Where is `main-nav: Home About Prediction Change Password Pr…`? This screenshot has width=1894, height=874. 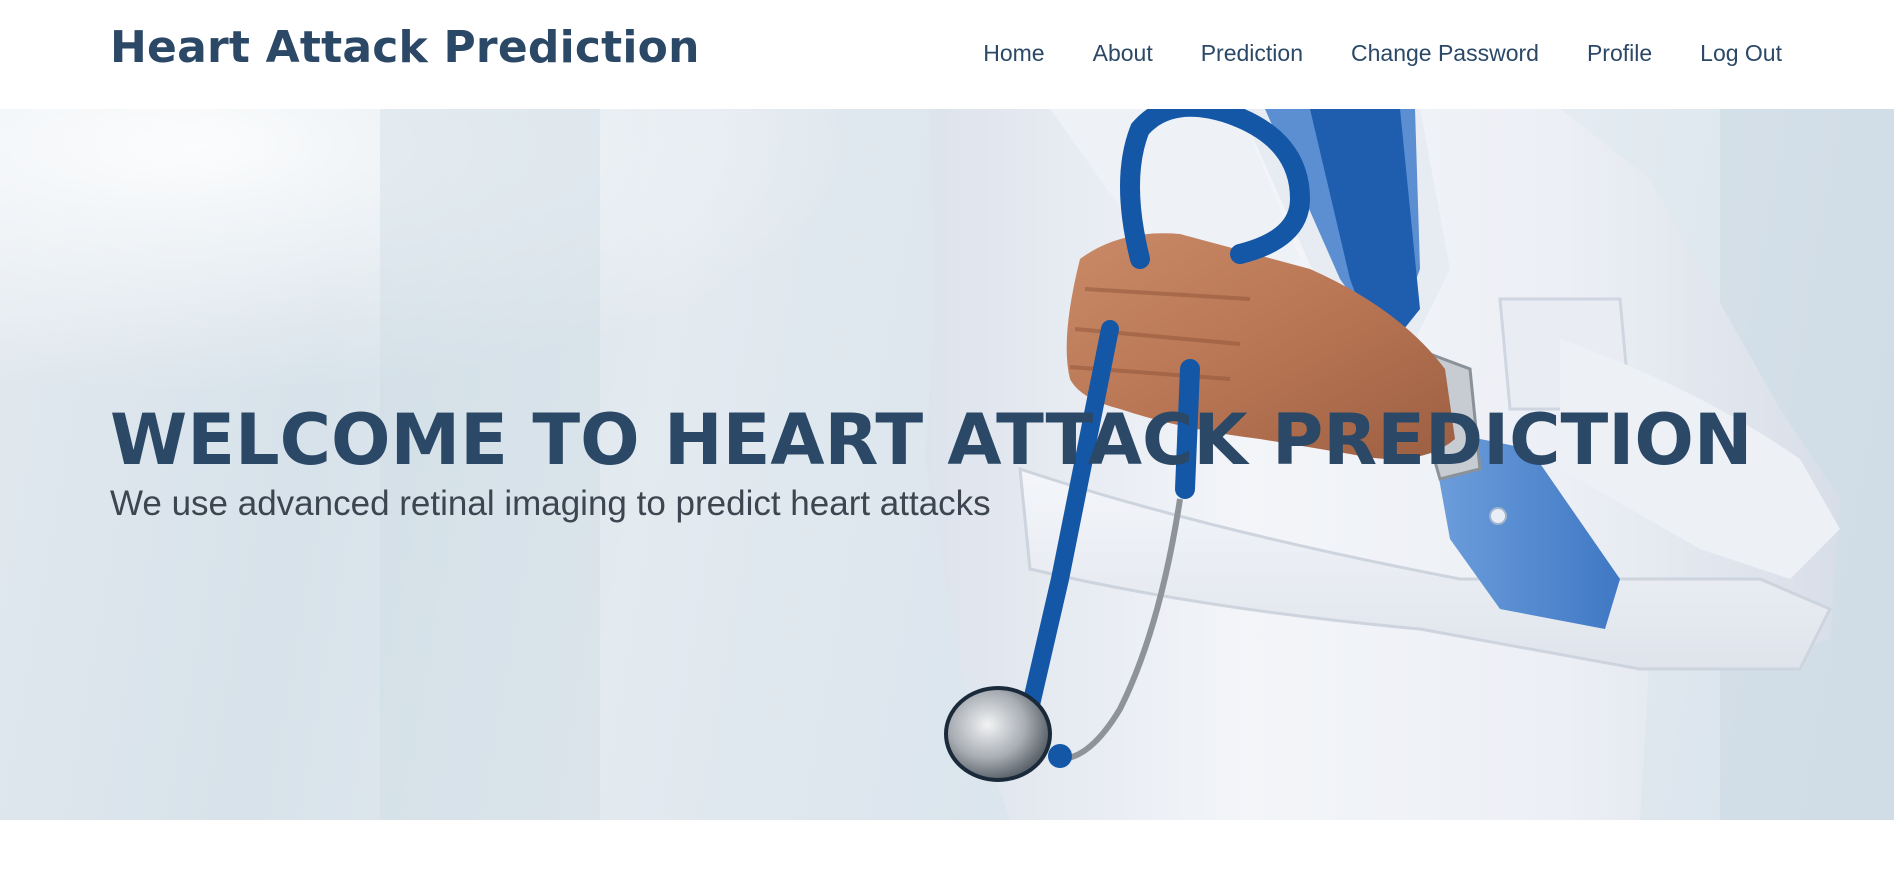 main-nav: Home About Prediction Change Password Pr… is located at coordinates (1382, 53).